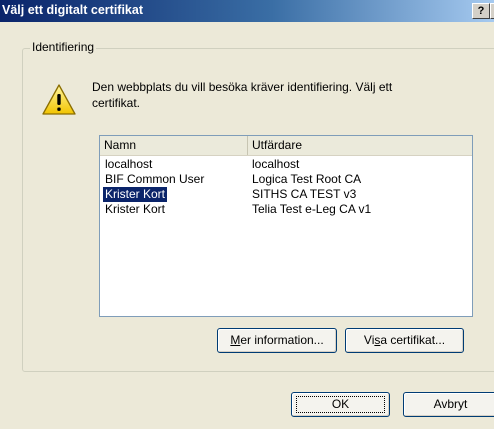 Image resolution: width=494 pixels, height=429 pixels. I want to click on cell-issuer: Logica Test Root CA, so click(307, 179).